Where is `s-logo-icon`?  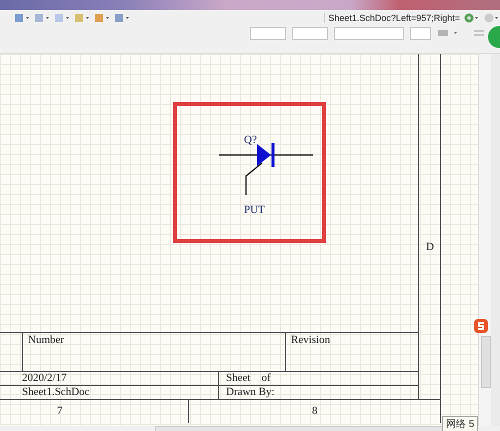
s-logo-icon is located at coordinates (481, 326).